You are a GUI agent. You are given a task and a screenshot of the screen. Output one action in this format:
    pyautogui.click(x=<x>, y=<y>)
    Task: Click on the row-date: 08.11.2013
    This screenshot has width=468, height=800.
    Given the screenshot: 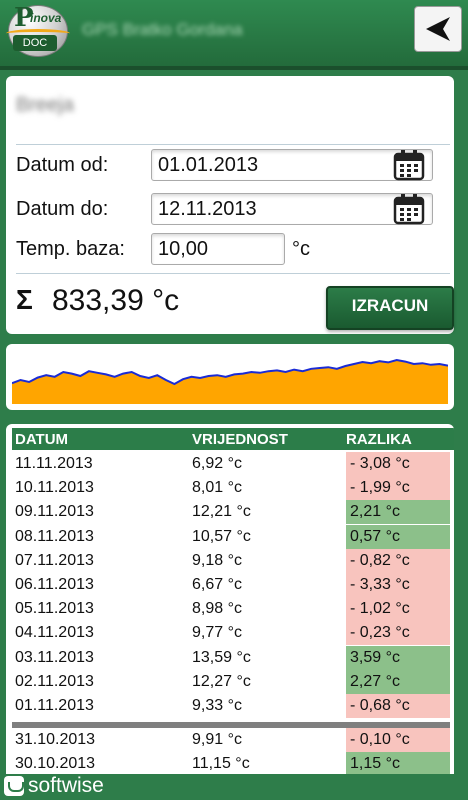 What is the action you would take?
    pyautogui.click(x=54, y=536)
    